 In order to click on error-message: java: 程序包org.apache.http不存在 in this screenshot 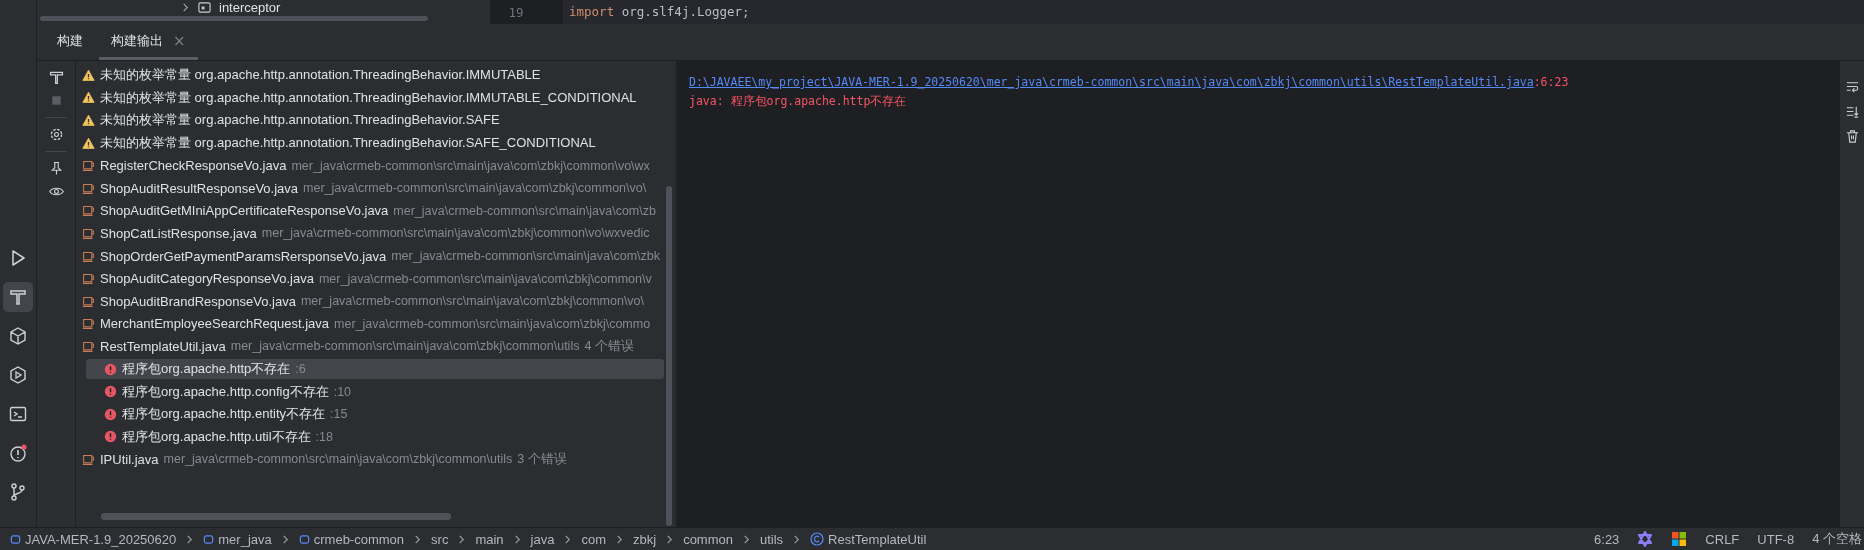, I will do `click(798, 101)`.